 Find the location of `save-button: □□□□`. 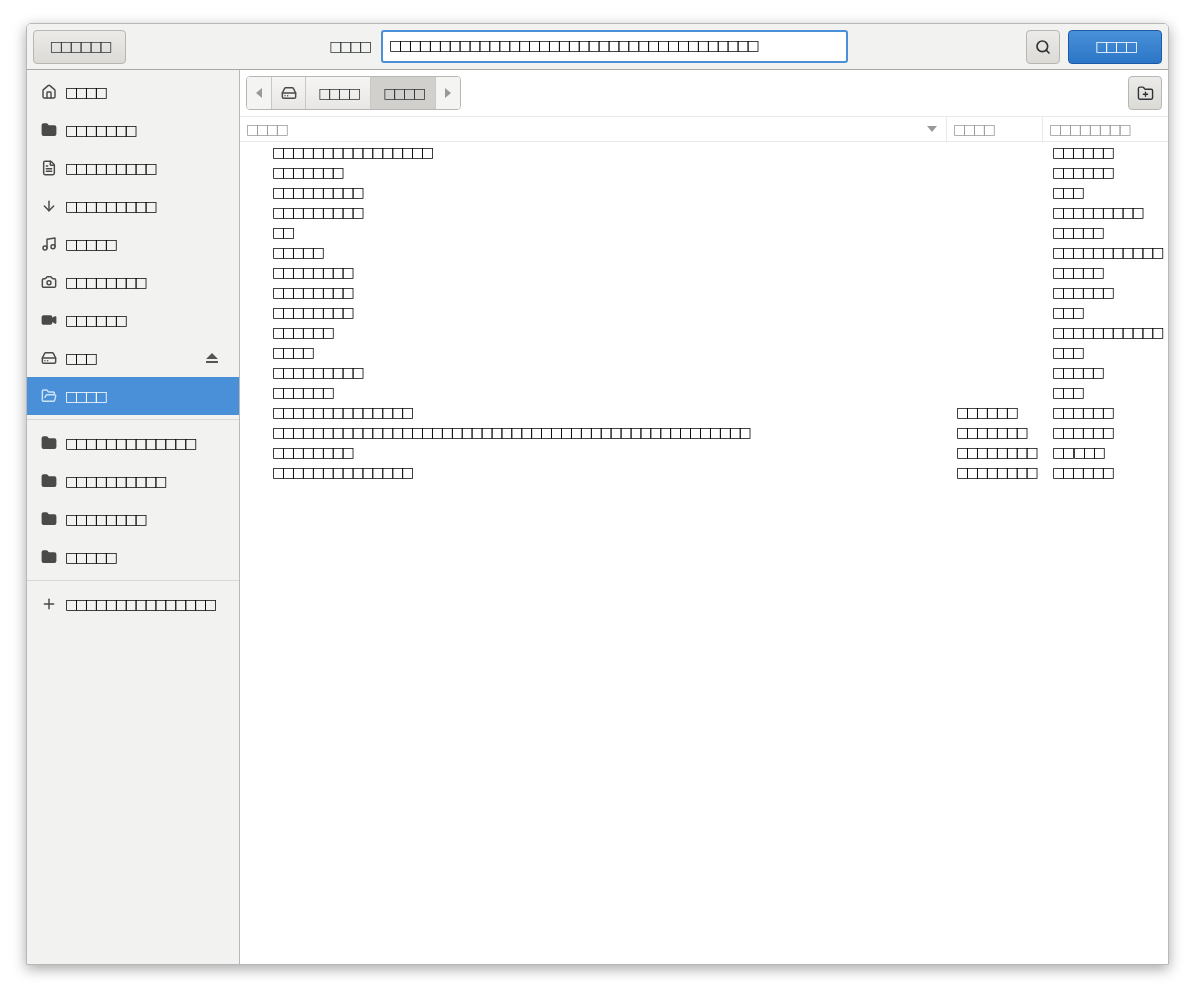

save-button: □□□□ is located at coordinates (1115, 46).